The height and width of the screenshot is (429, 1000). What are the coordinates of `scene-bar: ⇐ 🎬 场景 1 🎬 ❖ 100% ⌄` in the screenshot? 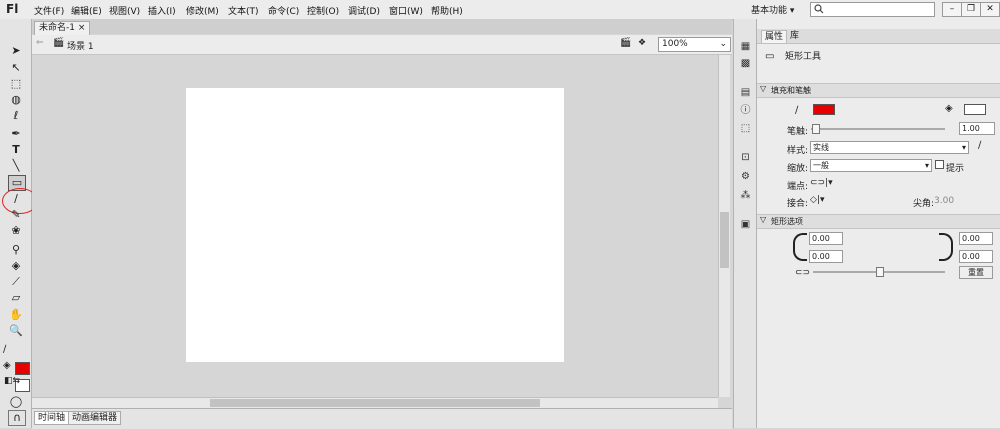 It's located at (382, 45).